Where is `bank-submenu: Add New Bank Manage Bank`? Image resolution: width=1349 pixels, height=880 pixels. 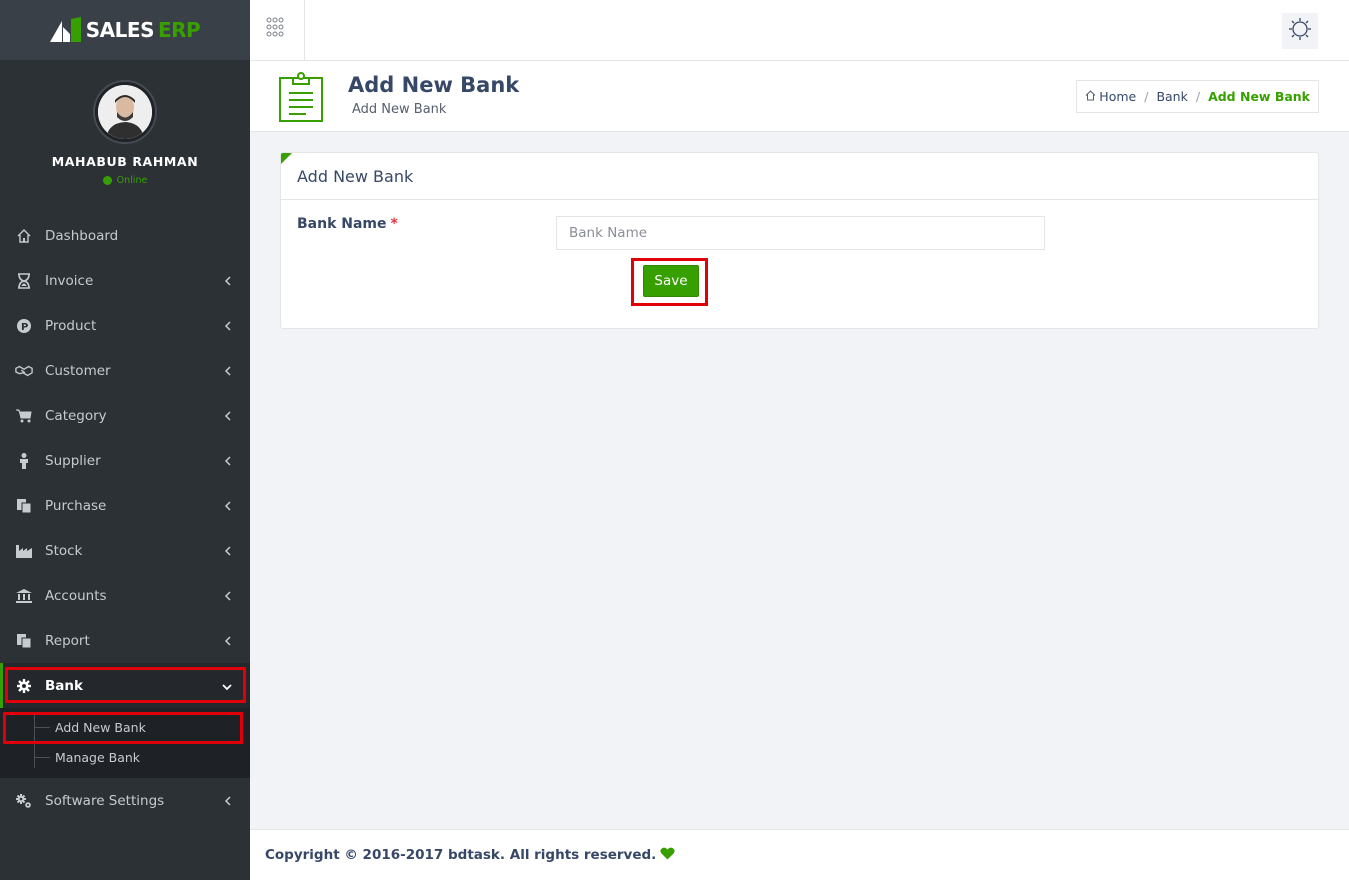 bank-submenu: Add New Bank Manage Bank is located at coordinates (125, 743).